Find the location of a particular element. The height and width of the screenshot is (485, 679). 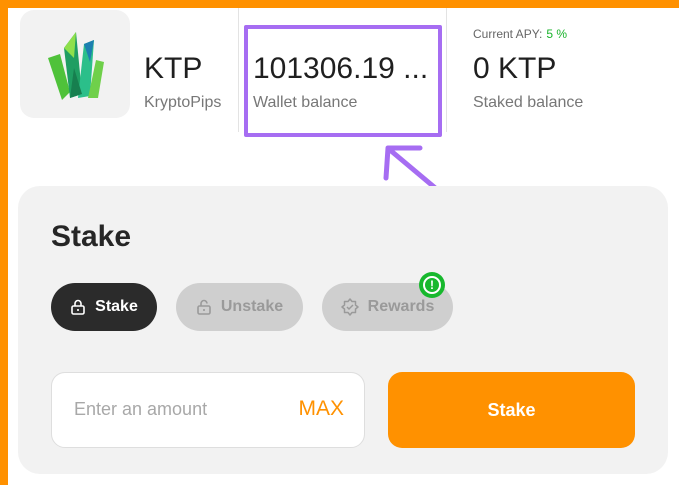

notification-badge: ! is located at coordinates (432, 285).